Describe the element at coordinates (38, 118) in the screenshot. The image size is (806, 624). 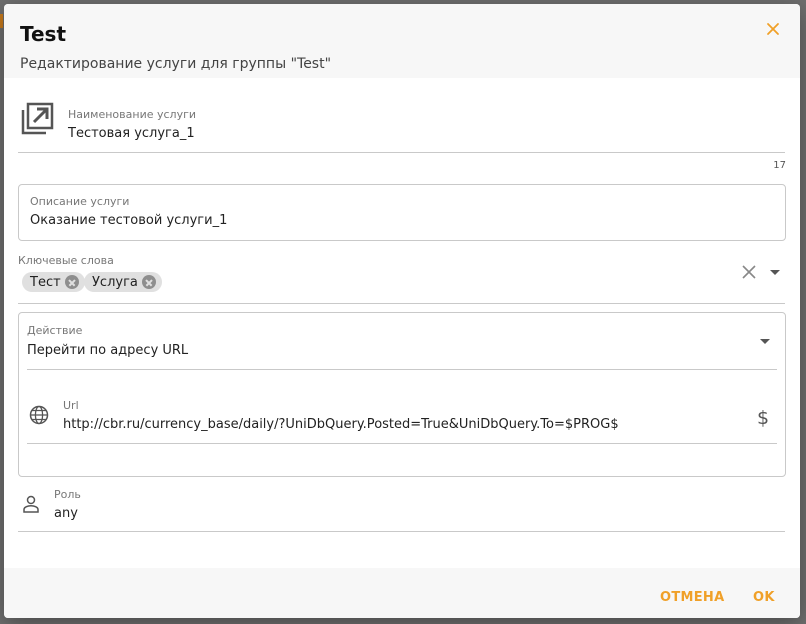
I see `service-icon` at that location.